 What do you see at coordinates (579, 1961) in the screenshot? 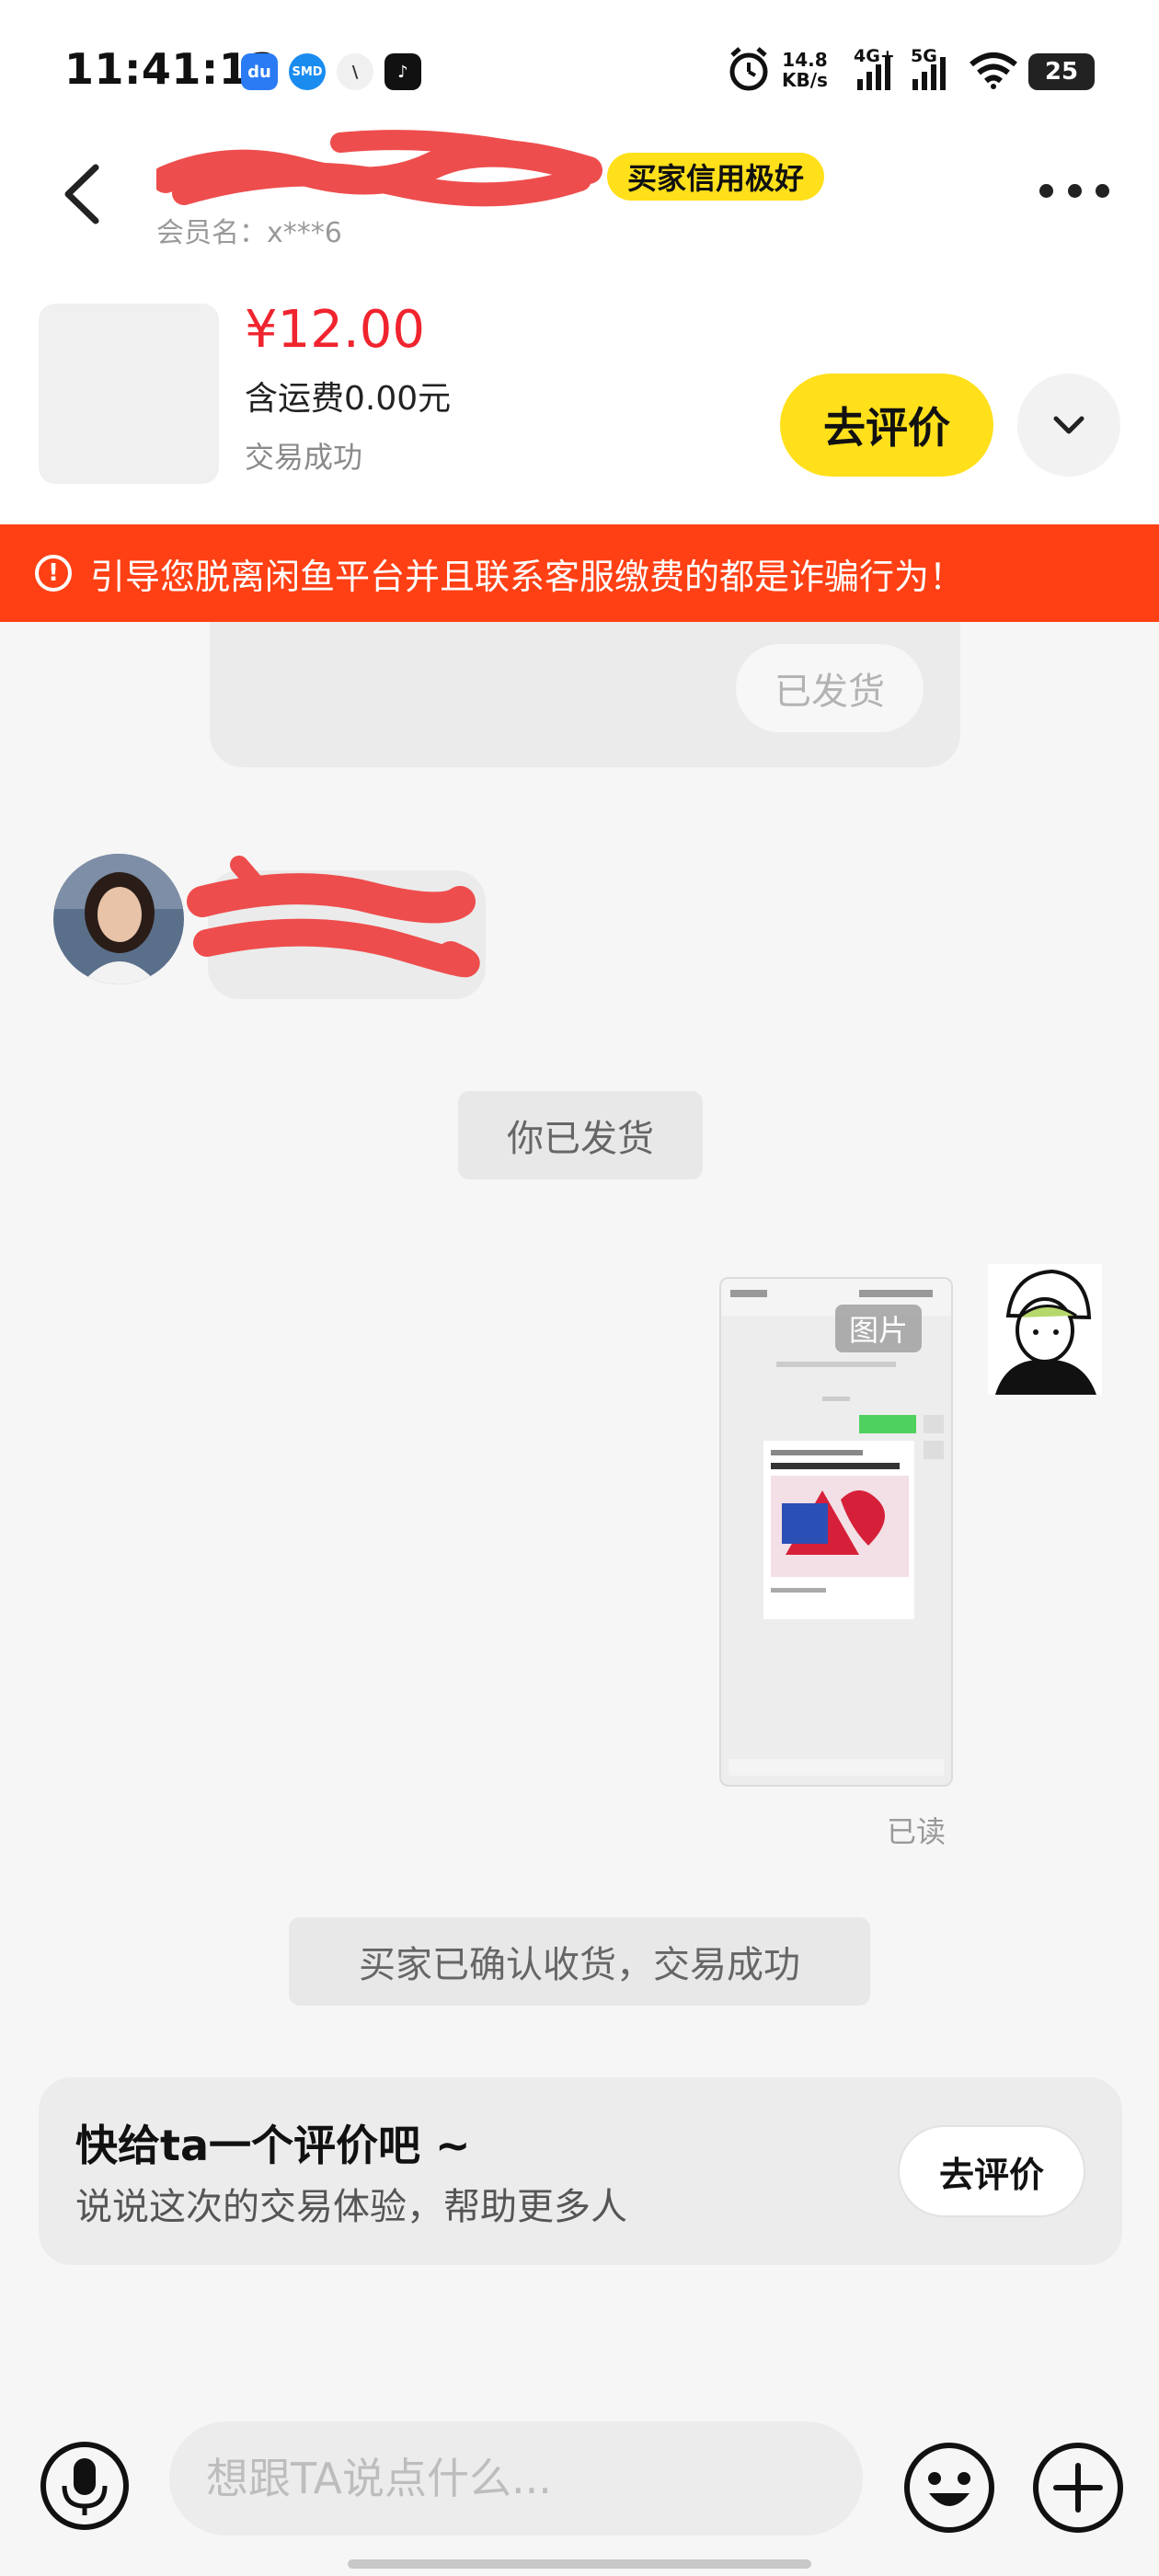
I see `system-message-confirmed: 买家已确认收货，交易成功` at bounding box center [579, 1961].